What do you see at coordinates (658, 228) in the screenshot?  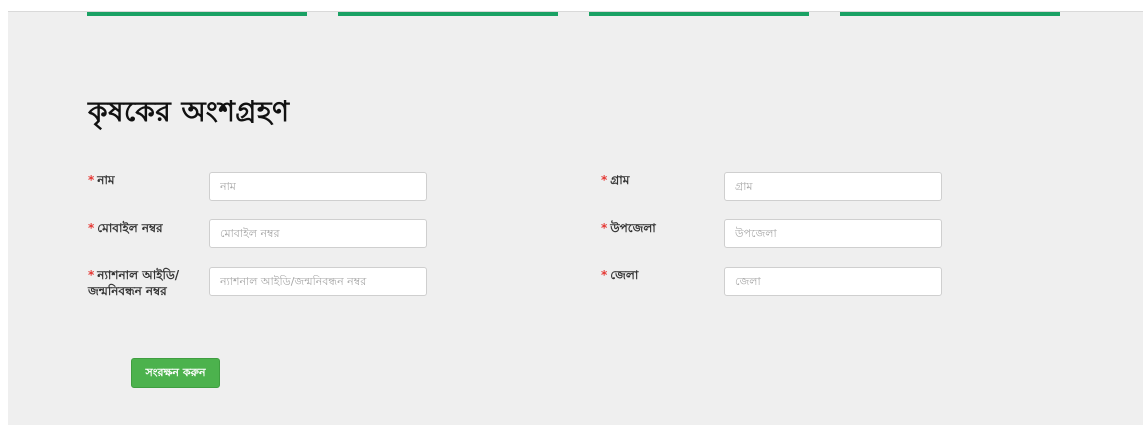 I see `upazila-label: * উপজেলা` at bounding box center [658, 228].